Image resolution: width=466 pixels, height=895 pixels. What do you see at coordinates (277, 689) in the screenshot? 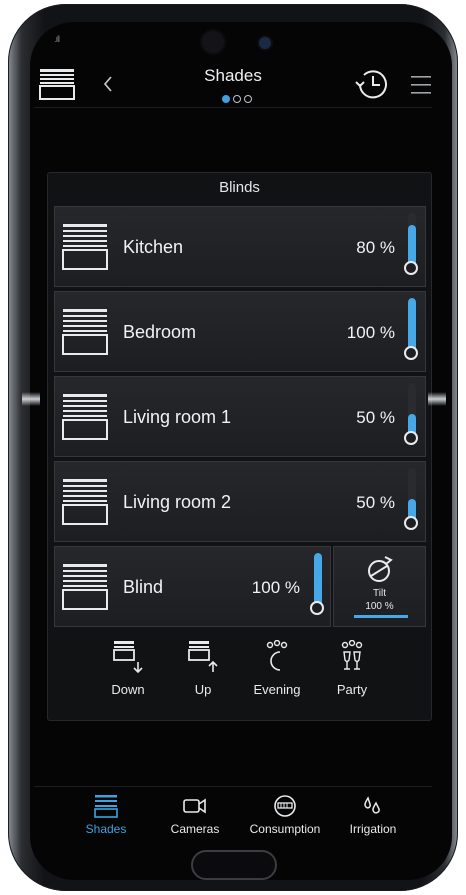
I see `action-label: Evening` at bounding box center [277, 689].